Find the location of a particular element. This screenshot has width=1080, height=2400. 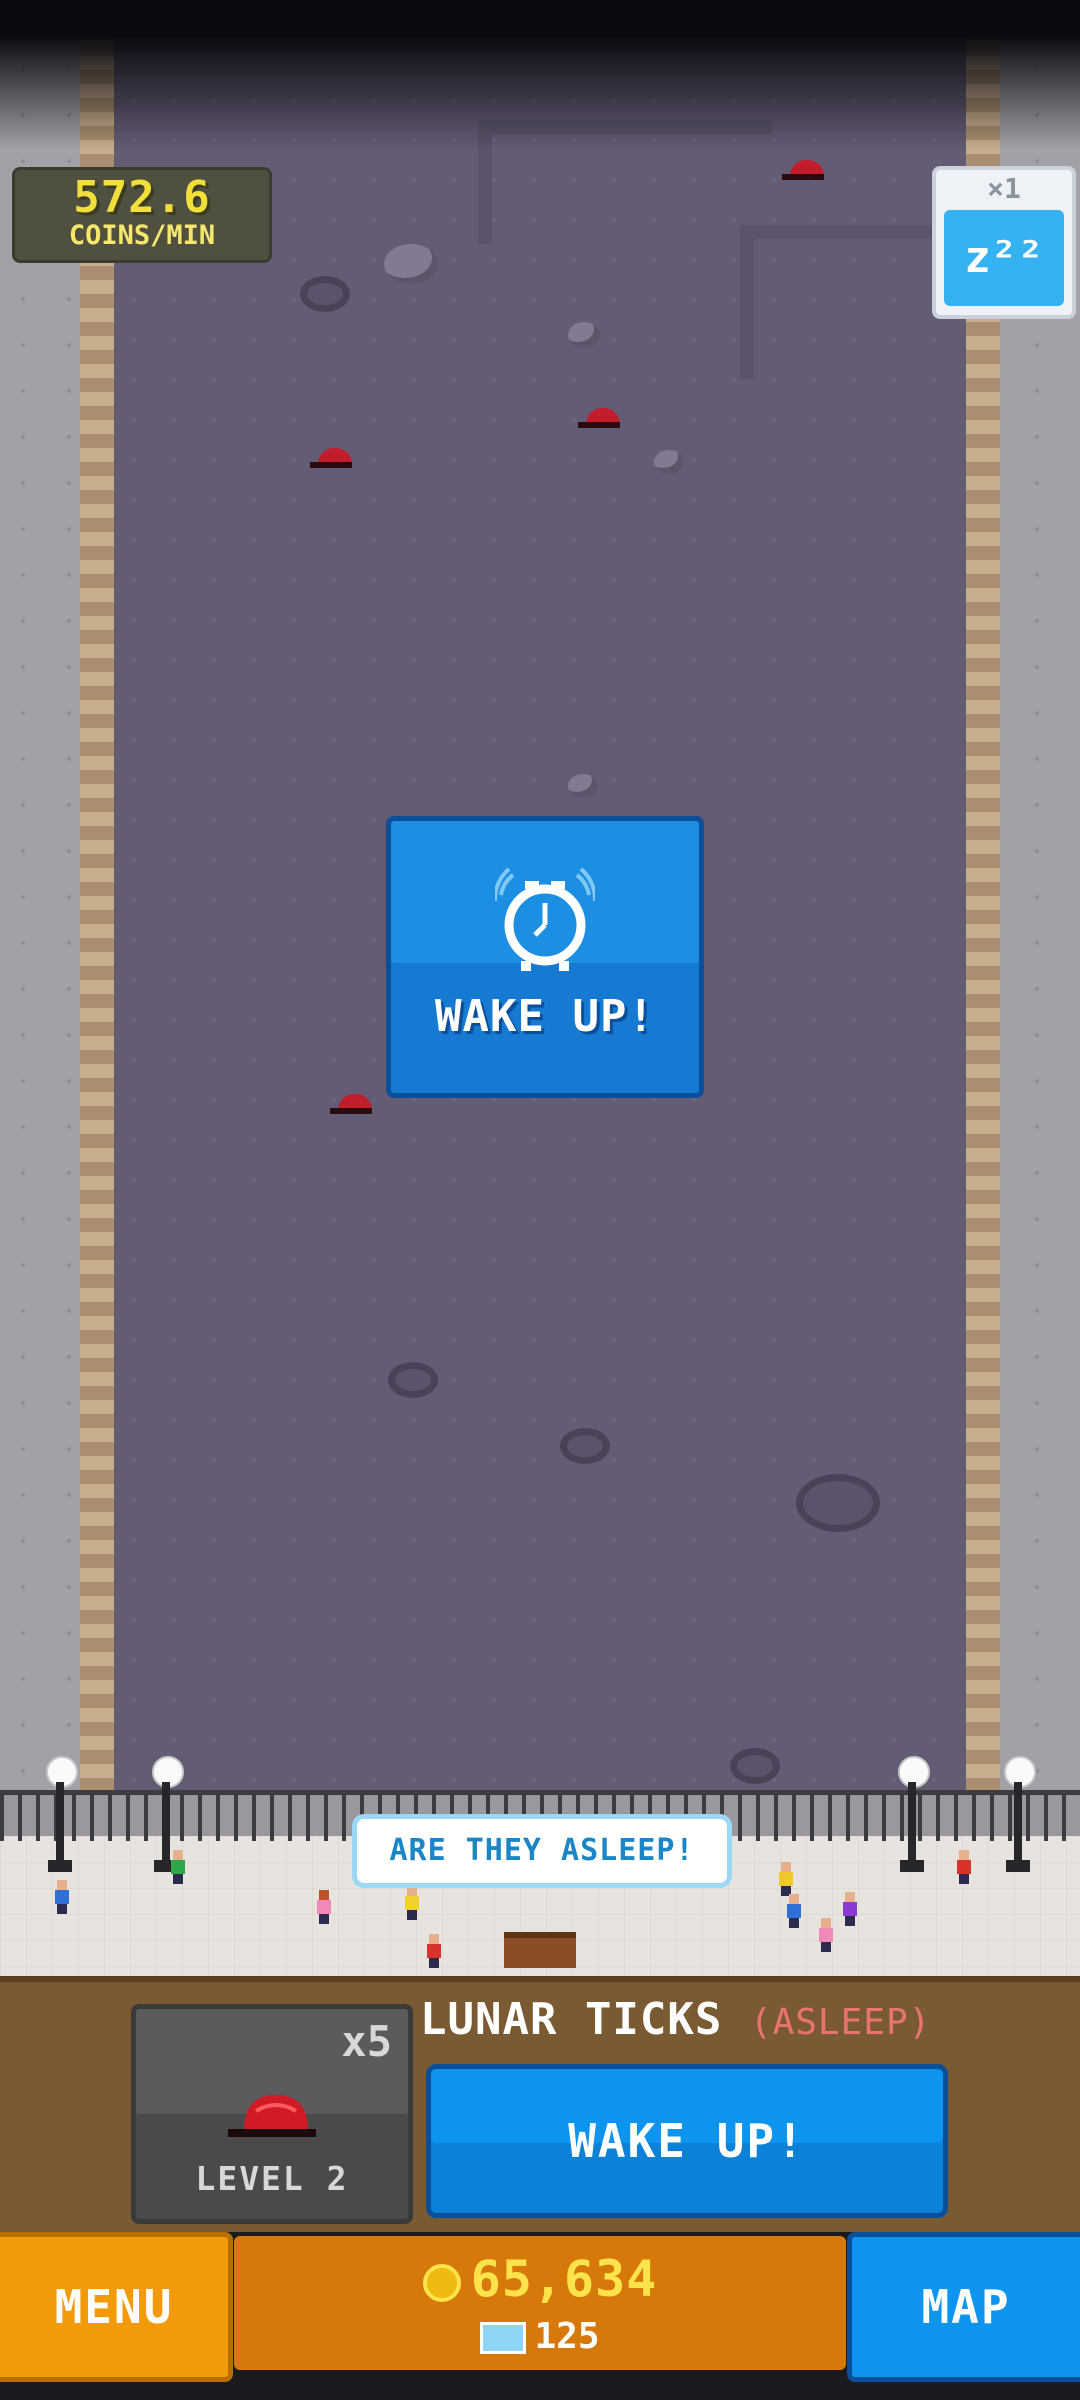

coins-per-minute-badge: 572.6 COINS/MIN is located at coordinates (142, 215).